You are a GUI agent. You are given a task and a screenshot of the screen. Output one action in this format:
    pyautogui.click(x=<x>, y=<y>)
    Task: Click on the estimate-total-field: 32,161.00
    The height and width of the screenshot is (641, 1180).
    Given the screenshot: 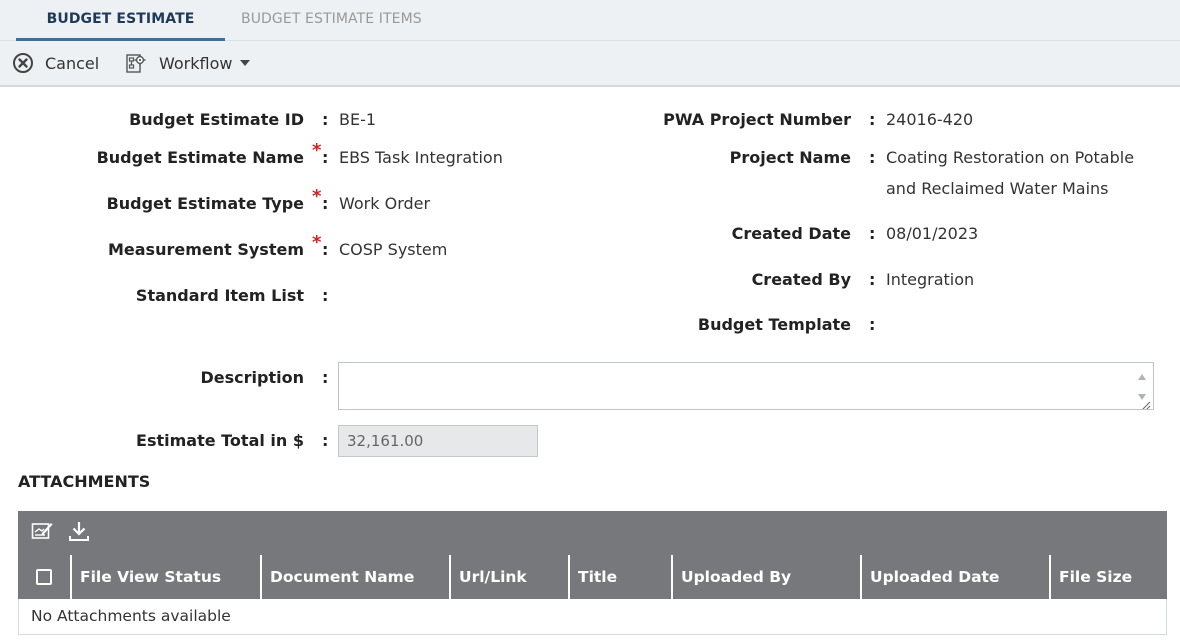 What is the action you would take?
    pyautogui.click(x=438, y=441)
    